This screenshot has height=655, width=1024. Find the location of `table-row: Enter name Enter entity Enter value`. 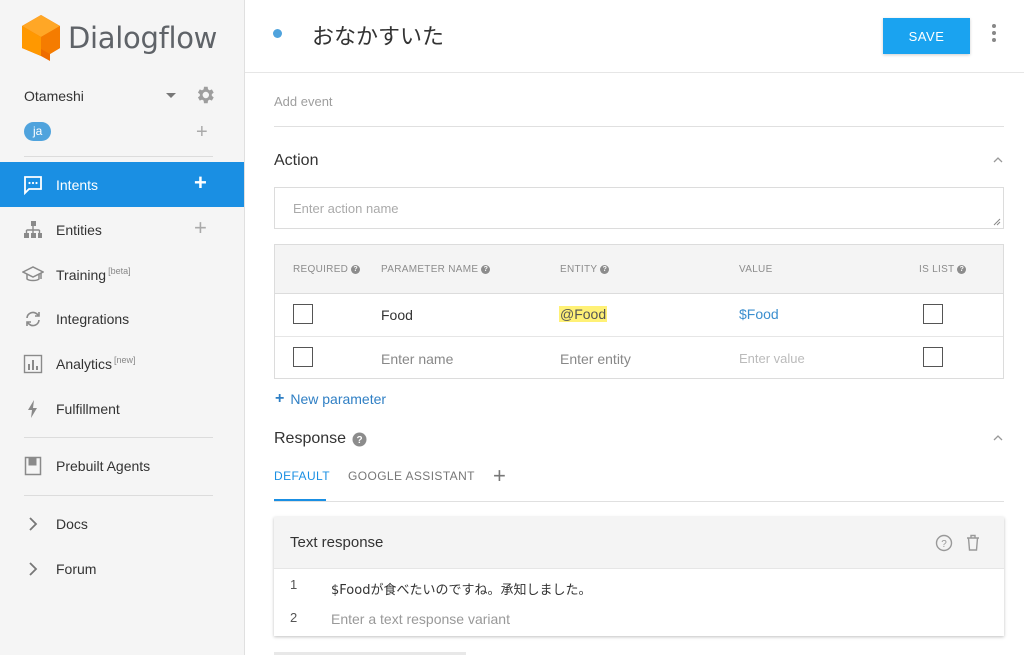

table-row: Enter name Enter entity Enter value is located at coordinates (639, 357).